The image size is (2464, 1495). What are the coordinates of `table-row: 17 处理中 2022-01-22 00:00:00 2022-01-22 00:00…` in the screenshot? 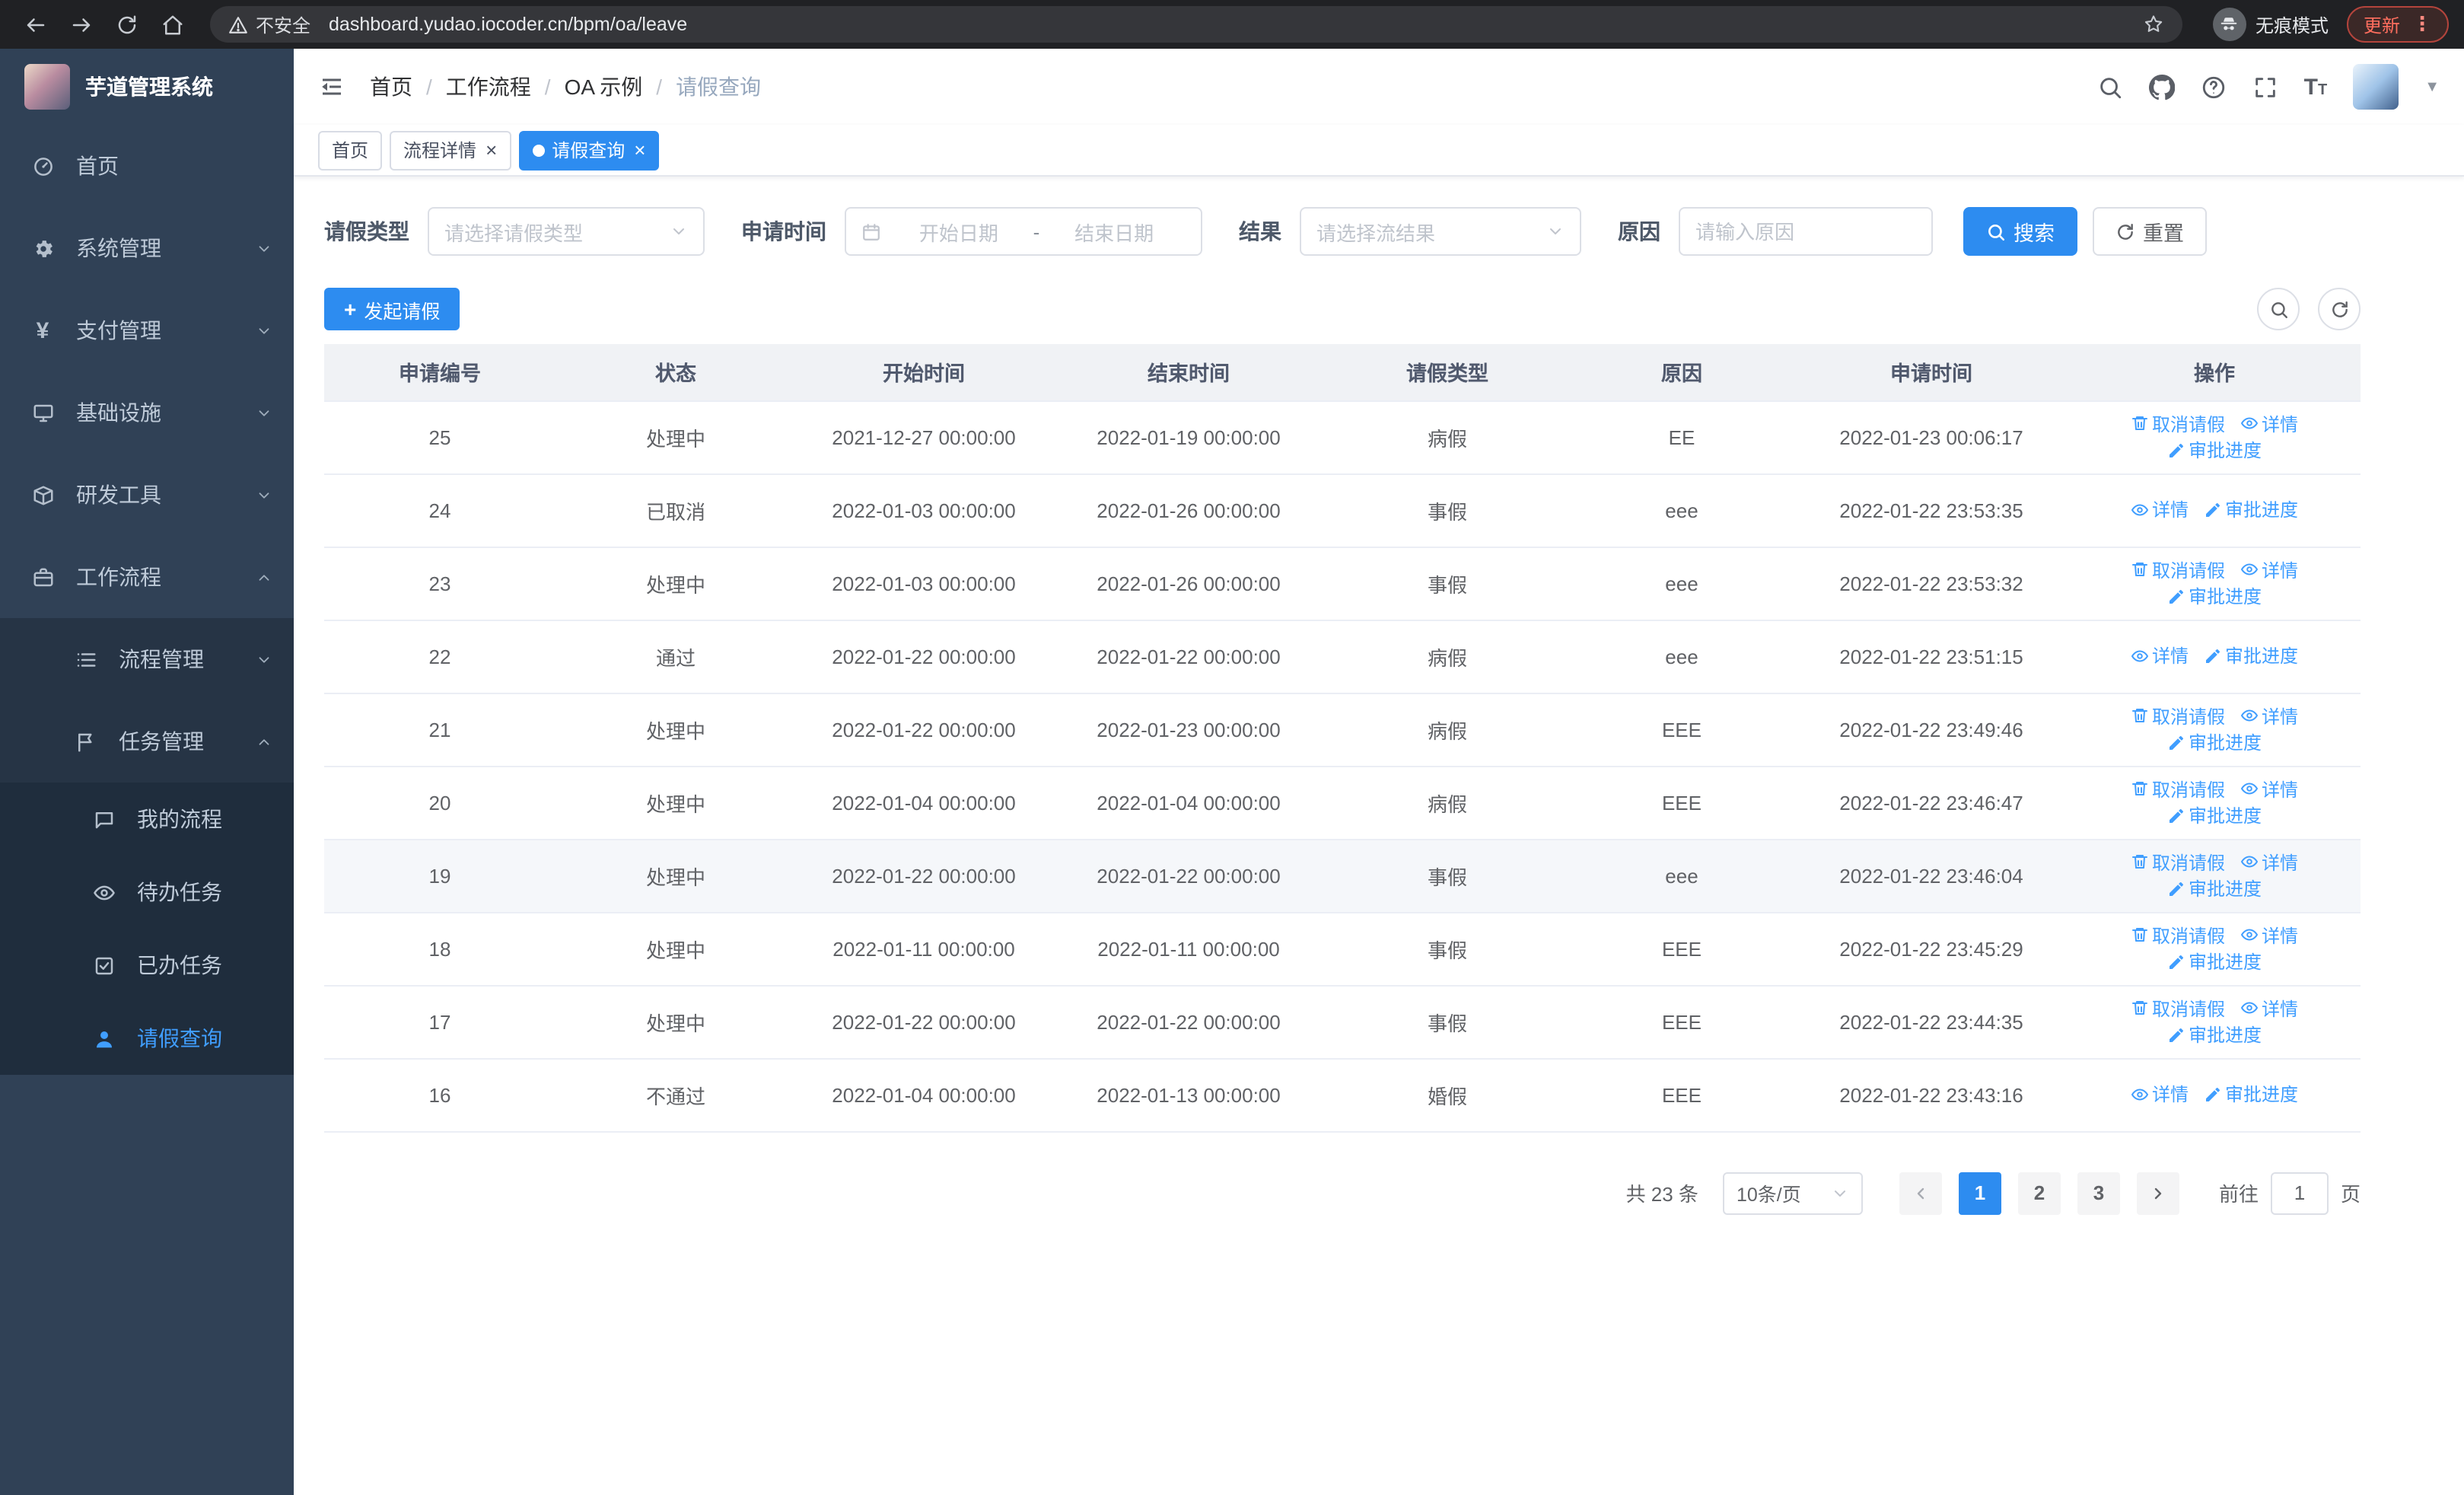 It's located at (1342, 1022).